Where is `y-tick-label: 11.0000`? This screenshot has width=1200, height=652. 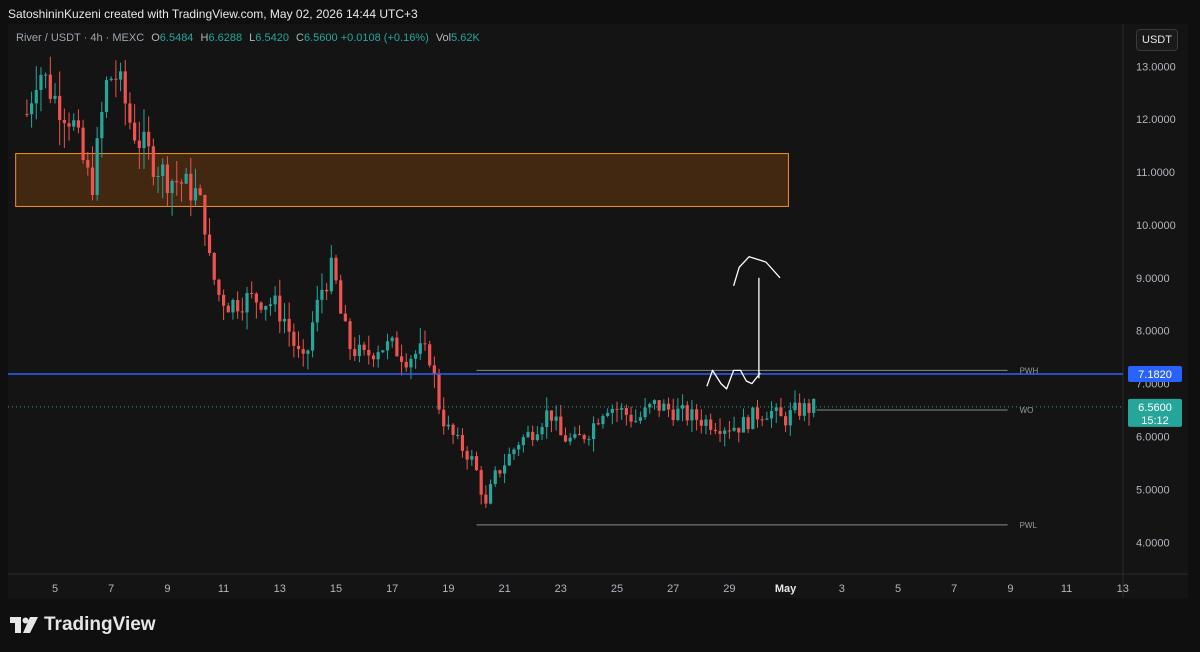 y-tick-label: 11.0000 is located at coordinates (1155, 173).